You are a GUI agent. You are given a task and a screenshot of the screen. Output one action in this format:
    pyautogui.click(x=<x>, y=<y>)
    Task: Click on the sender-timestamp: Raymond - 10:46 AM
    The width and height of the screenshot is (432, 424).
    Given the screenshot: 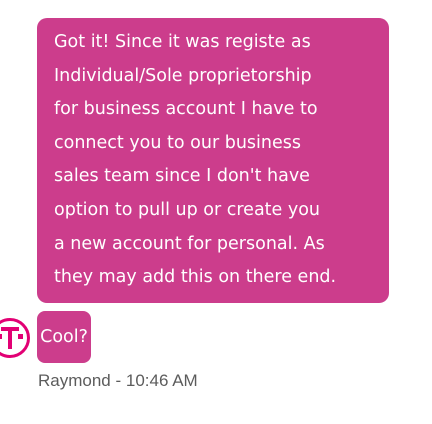 What is the action you would take?
    pyautogui.click(x=118, y=380)
    